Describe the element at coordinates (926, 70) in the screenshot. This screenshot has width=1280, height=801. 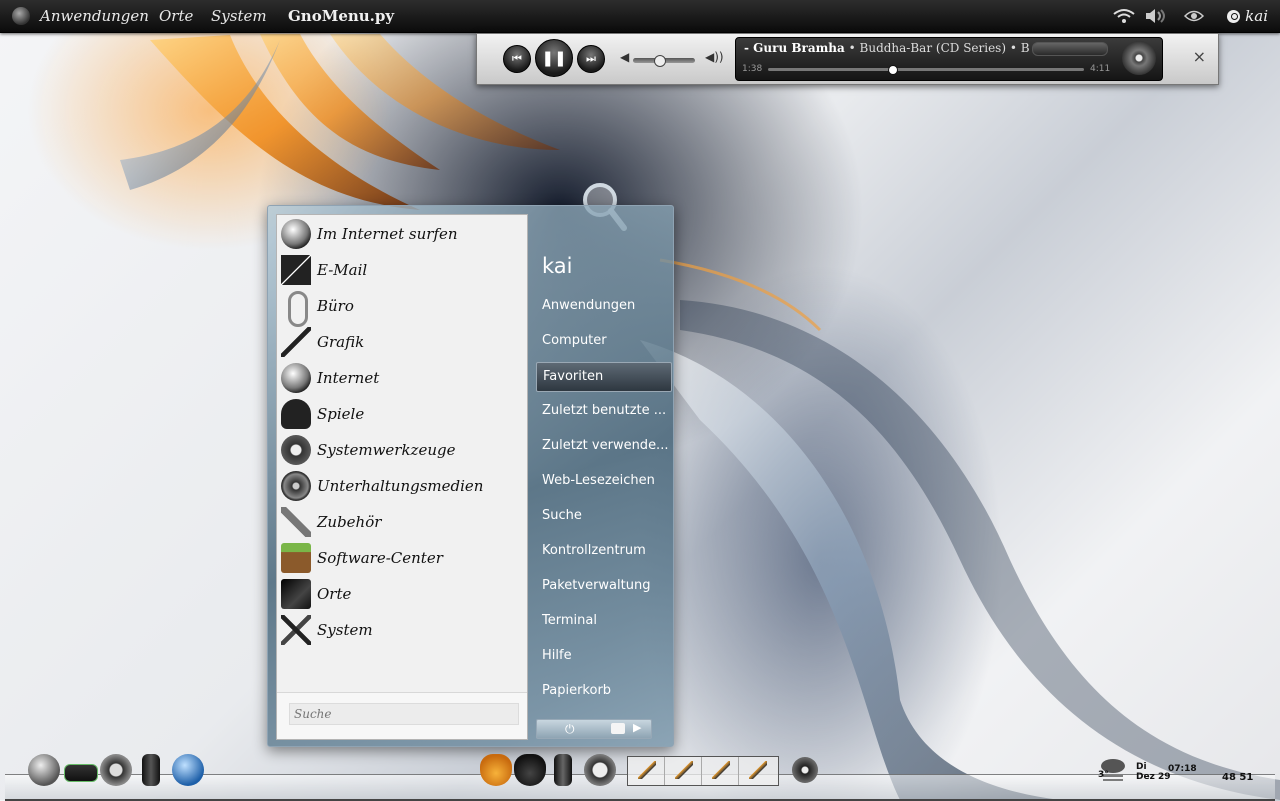
I see `seek-bar` at that location.